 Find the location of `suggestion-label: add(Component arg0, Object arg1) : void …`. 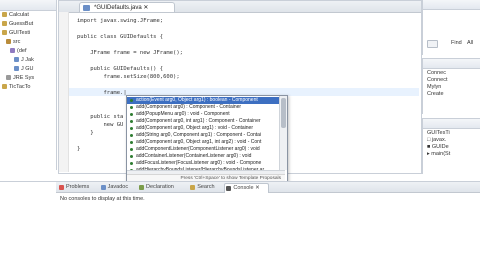

suggestion-label: add(Component arg0, Object arg1) : void … is located at coordinates (195, 128).